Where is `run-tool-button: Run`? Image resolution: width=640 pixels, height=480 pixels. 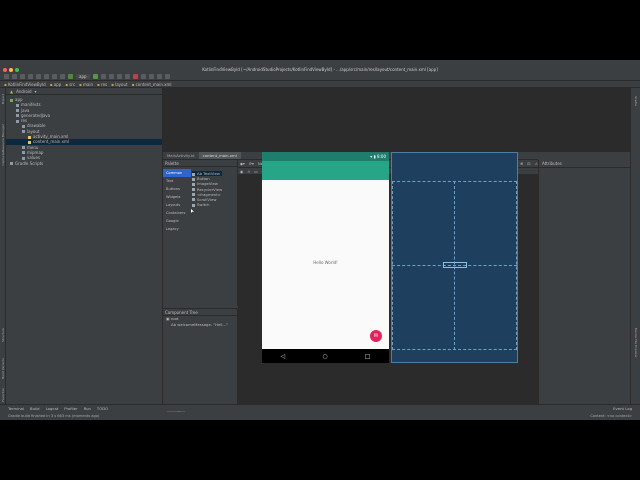 run-tool-button: Run is located at coordinates (87, 408).